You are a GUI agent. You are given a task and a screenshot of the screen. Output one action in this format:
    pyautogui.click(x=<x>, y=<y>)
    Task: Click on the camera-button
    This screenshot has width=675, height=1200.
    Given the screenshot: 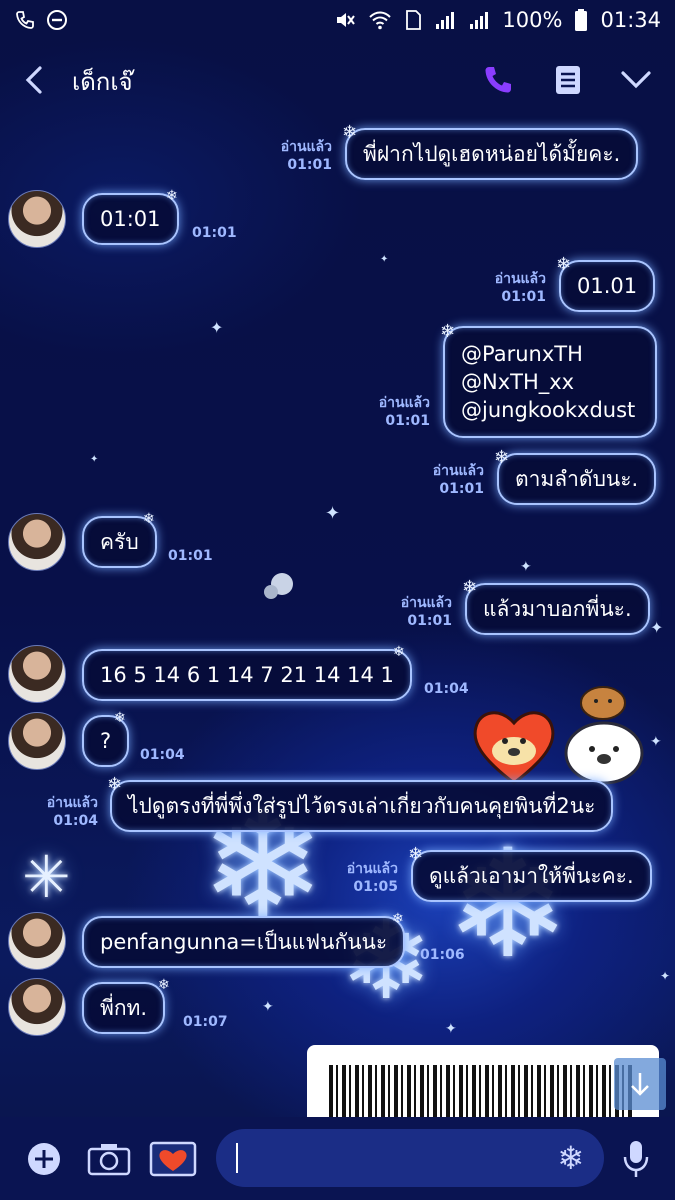 What is the action you would take?
    pyautogui.click(x=109, y=1159)
    